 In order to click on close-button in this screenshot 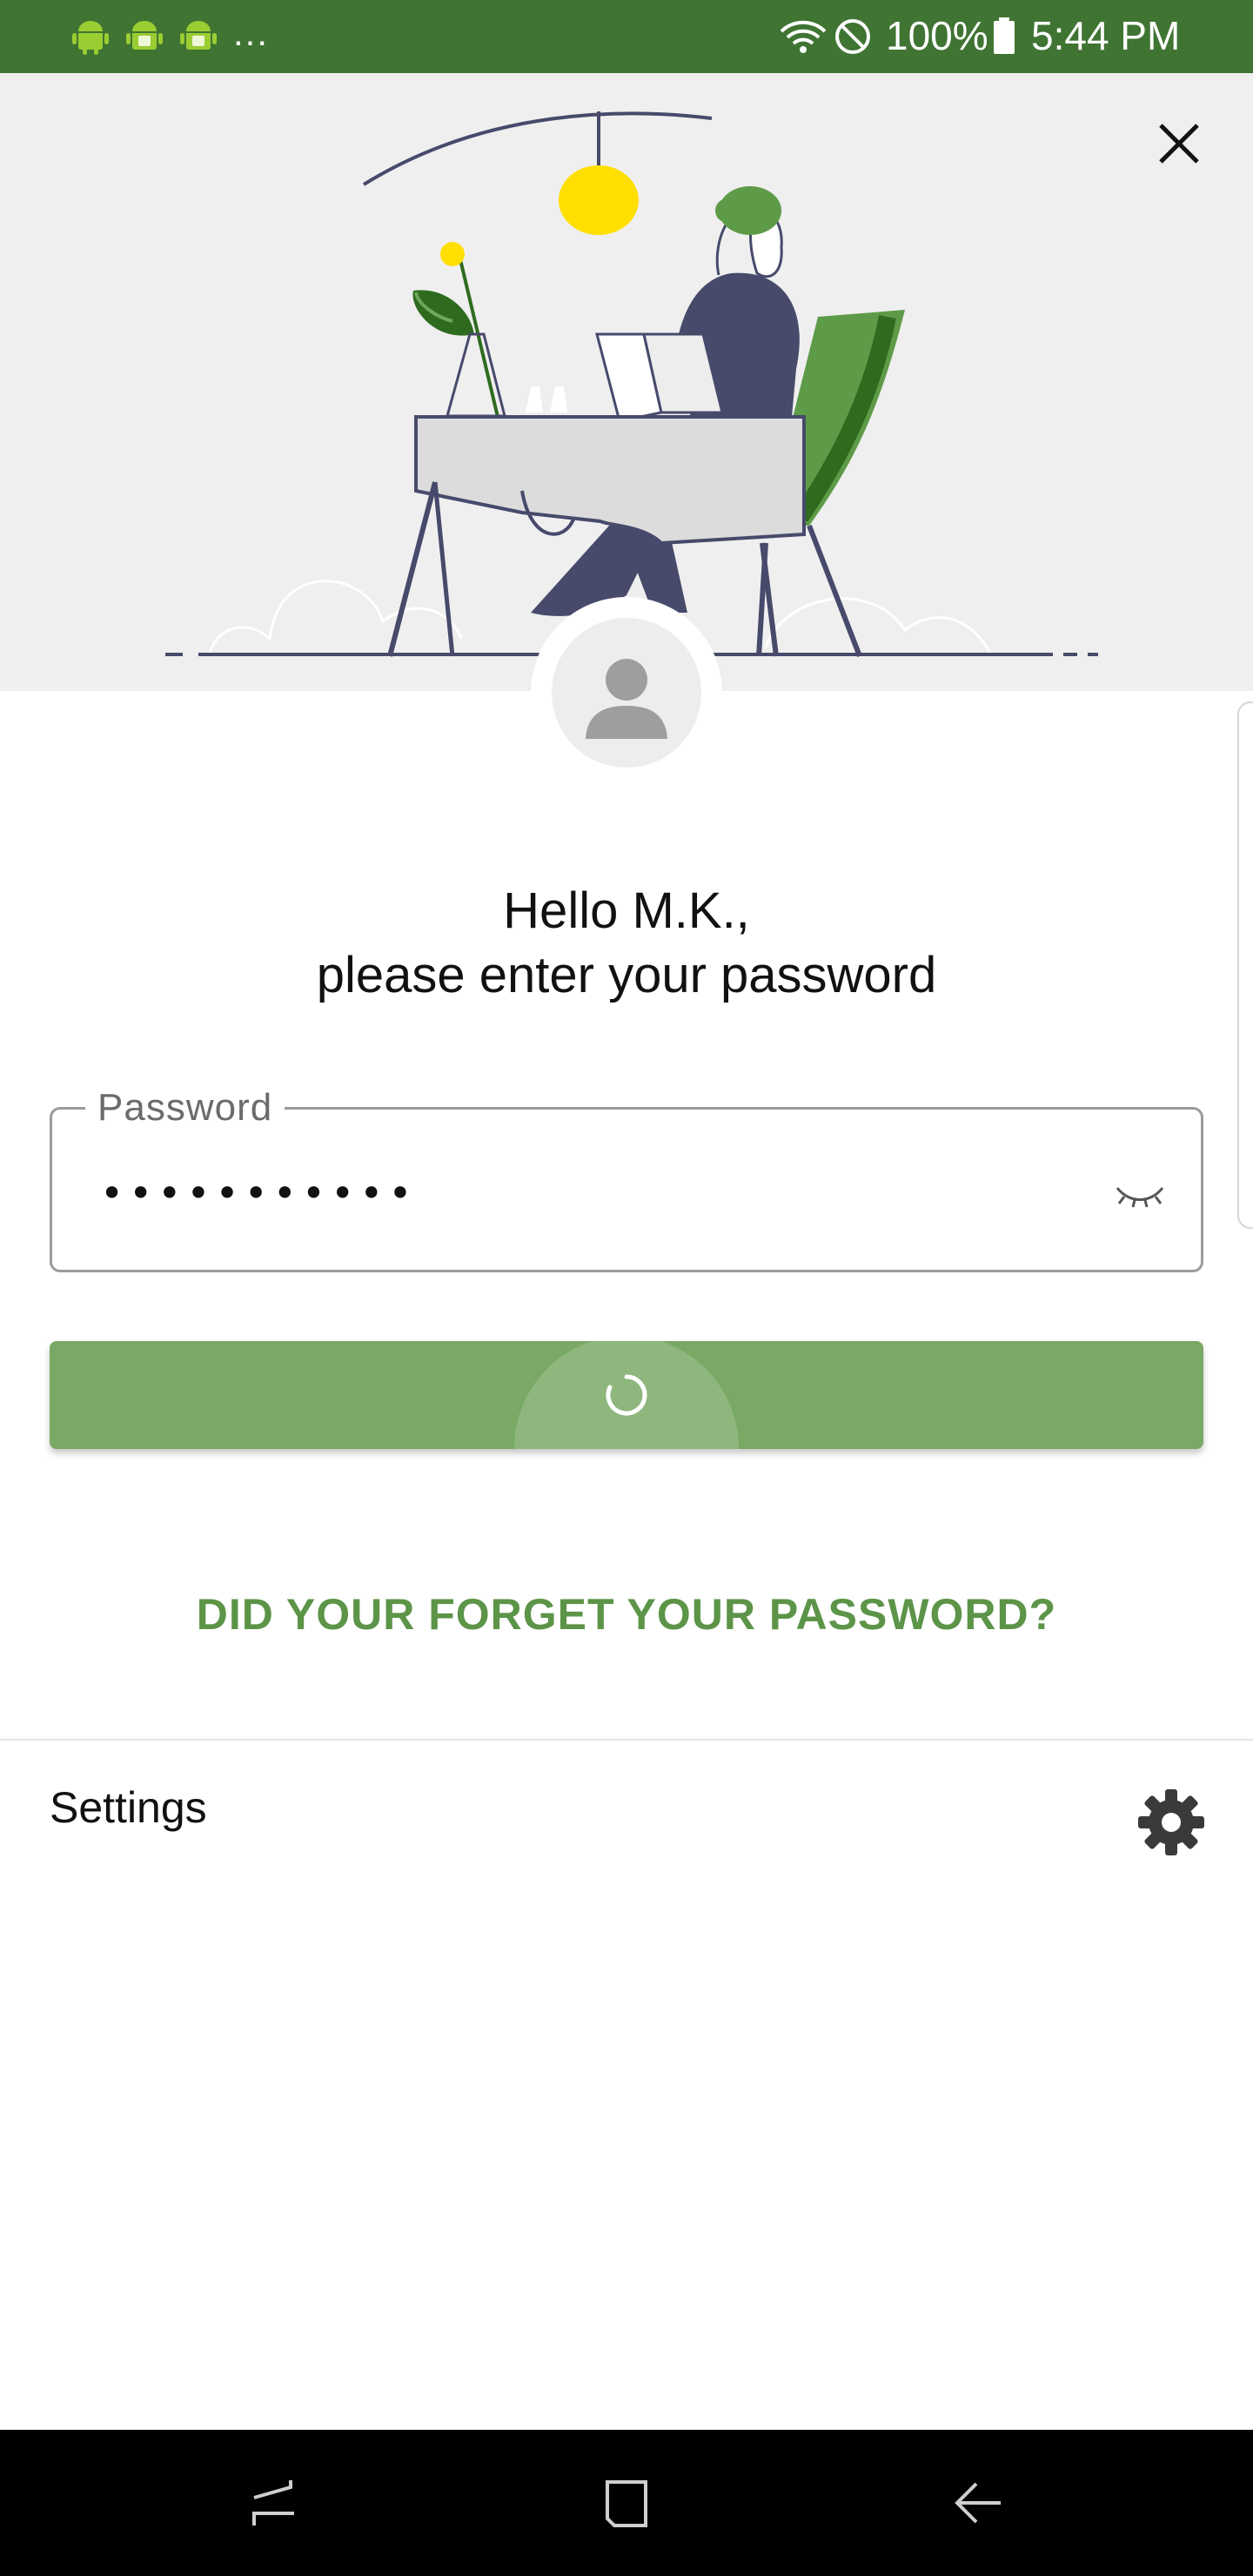, I will do `click(1179, 143)`.